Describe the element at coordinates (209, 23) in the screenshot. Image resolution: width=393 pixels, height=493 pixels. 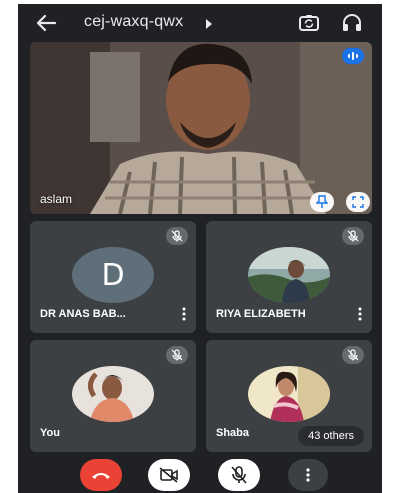
I see `caret-right-icon` at that location.